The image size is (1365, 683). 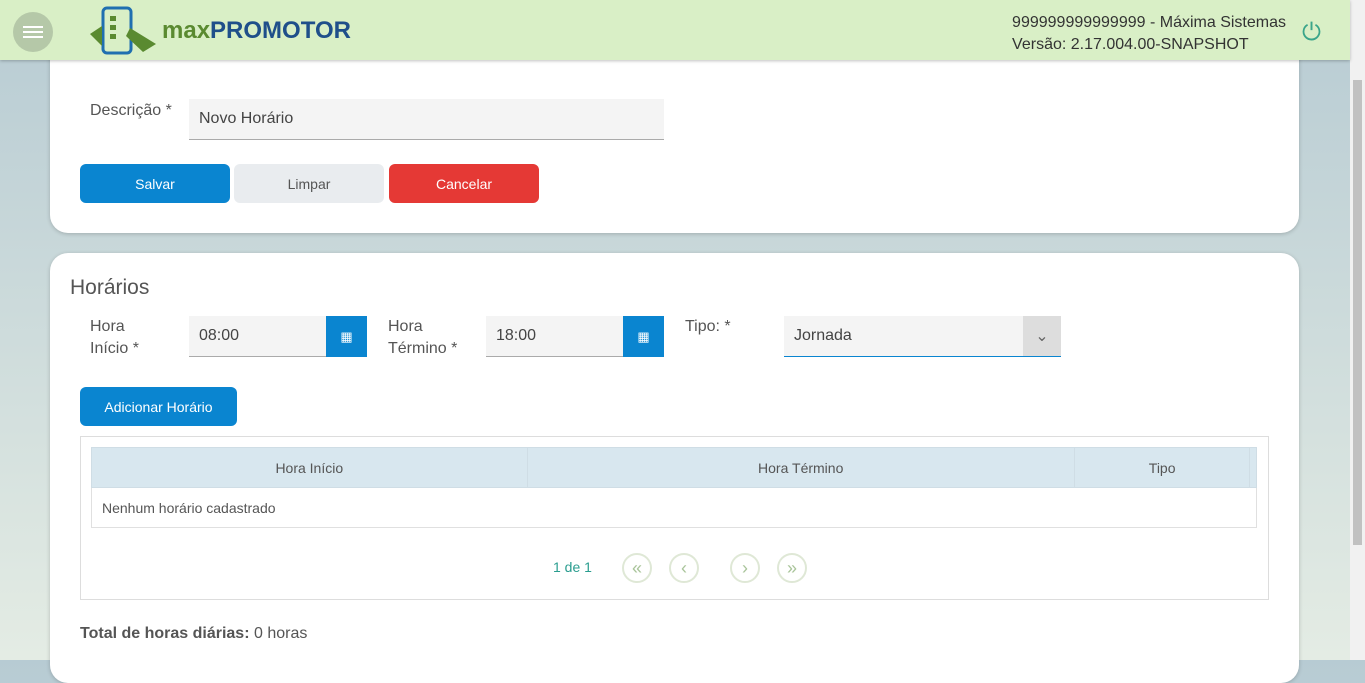 What do you see at coordinates (123, 30) in the screenshot?
I see `phone-checklist-icon` at bounding box center [123, 30].